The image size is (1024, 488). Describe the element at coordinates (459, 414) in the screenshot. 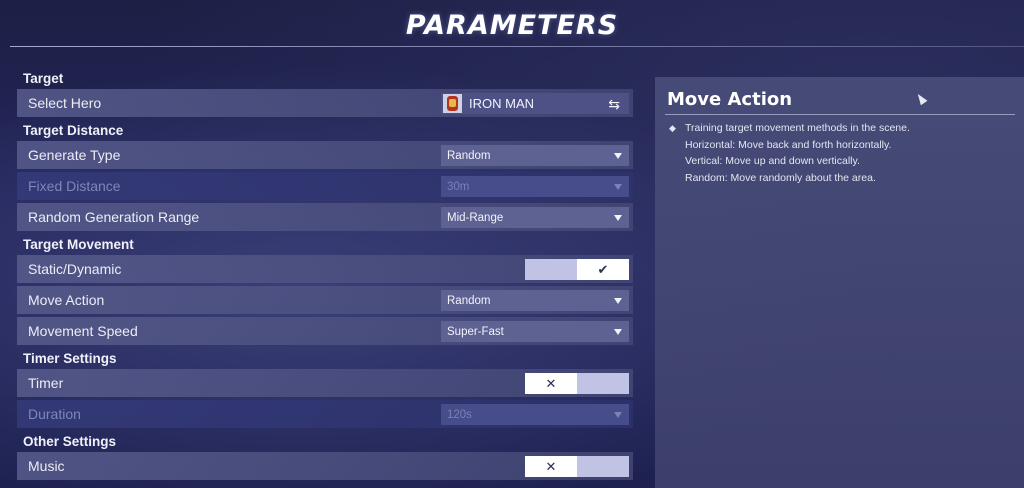

I see `dropdown-value: 120s` at that location.